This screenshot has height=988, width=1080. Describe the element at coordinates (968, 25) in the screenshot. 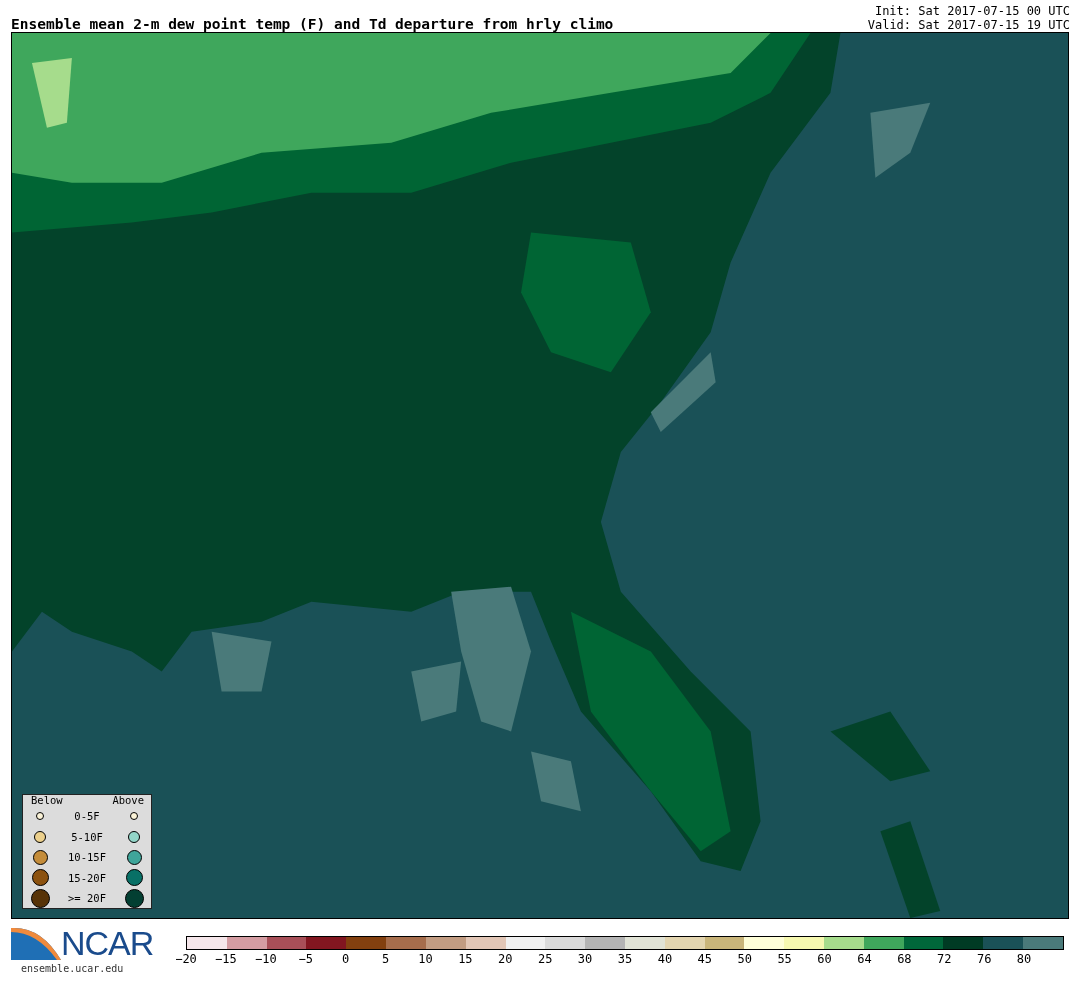

I see `valid-time: Valid: Sat 2017-07-15 19 UTC` at that location.